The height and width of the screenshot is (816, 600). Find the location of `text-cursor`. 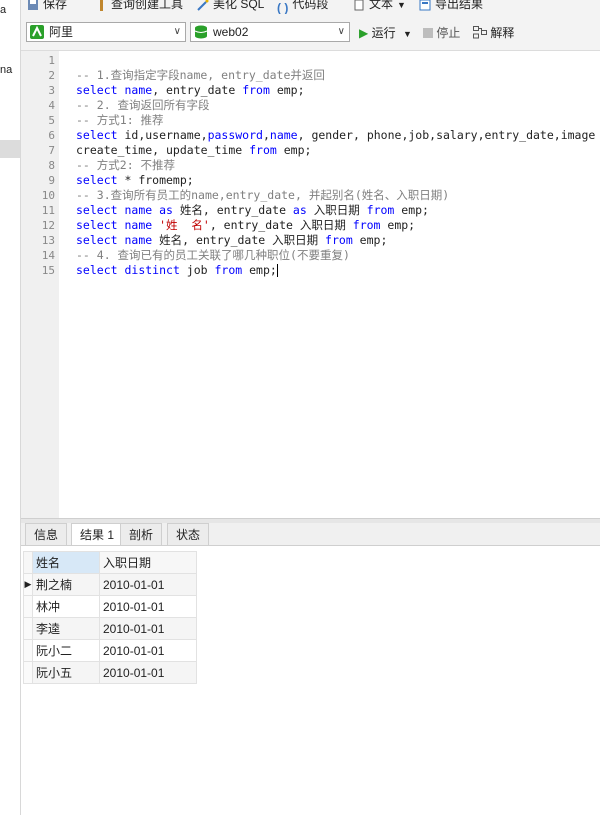

text-cursor is located at coordinates (277, 270).